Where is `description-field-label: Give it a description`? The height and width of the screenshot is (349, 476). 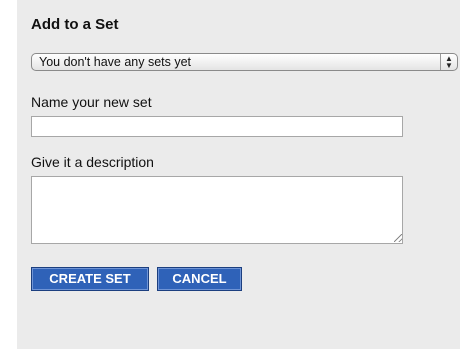 description-field-label: Give it a description is located at coordinates (92, 162).